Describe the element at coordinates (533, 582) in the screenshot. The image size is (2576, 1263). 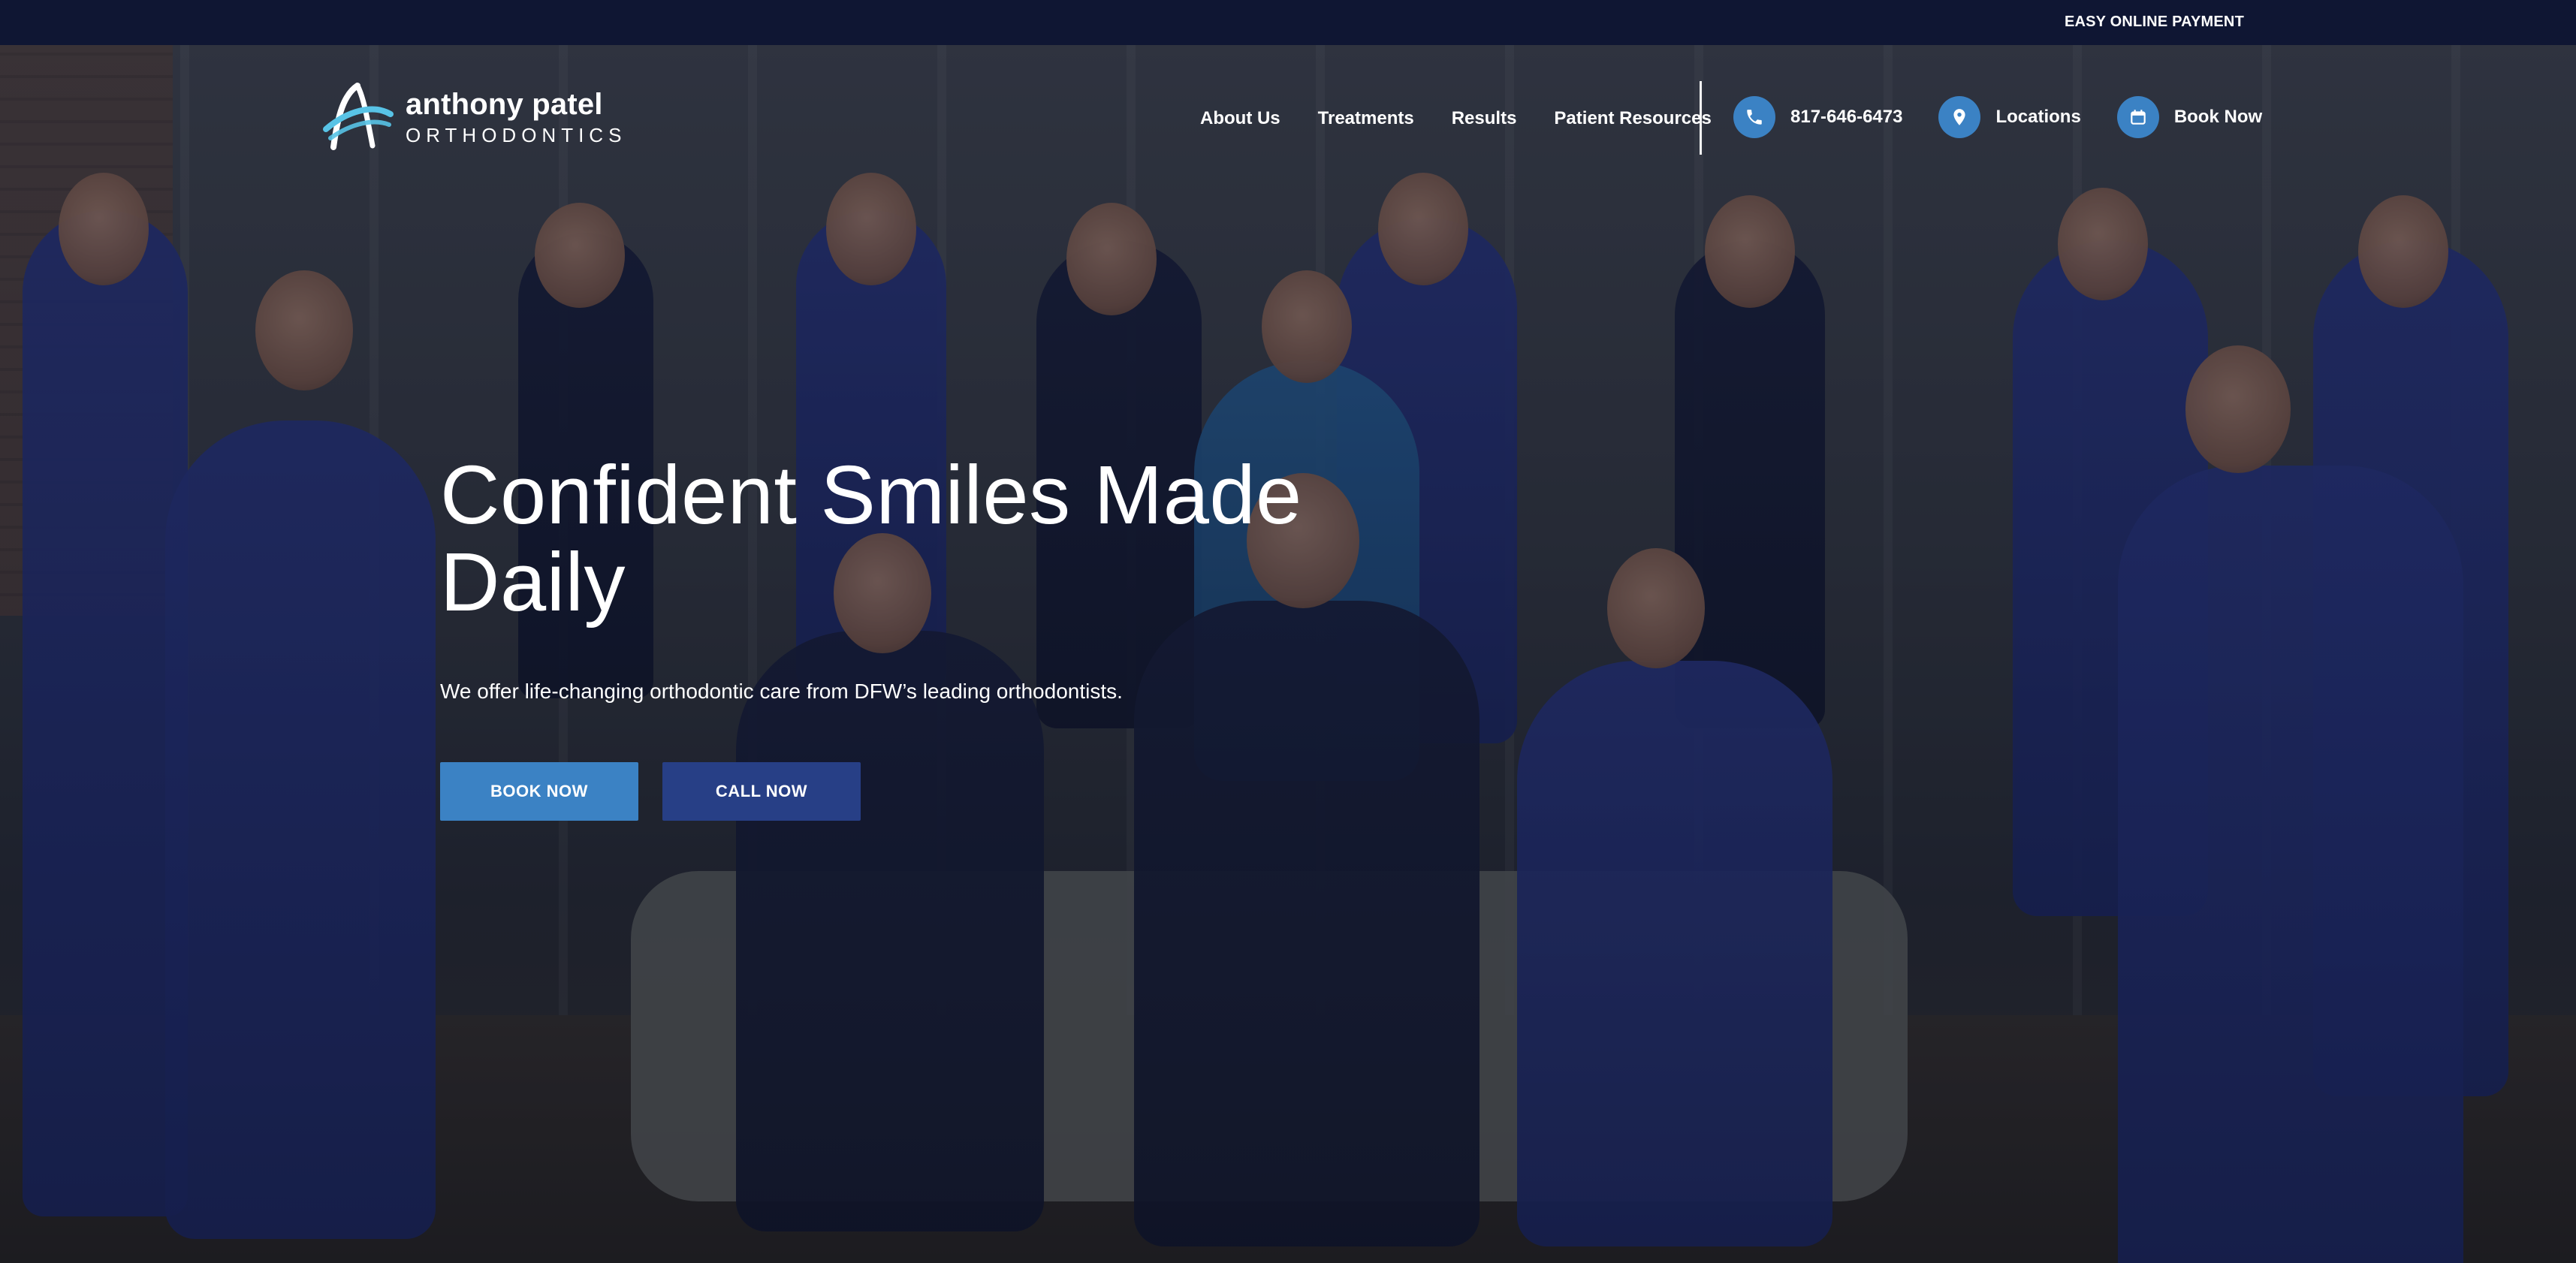
I see `hero-title-line-2: Daily` at that location.